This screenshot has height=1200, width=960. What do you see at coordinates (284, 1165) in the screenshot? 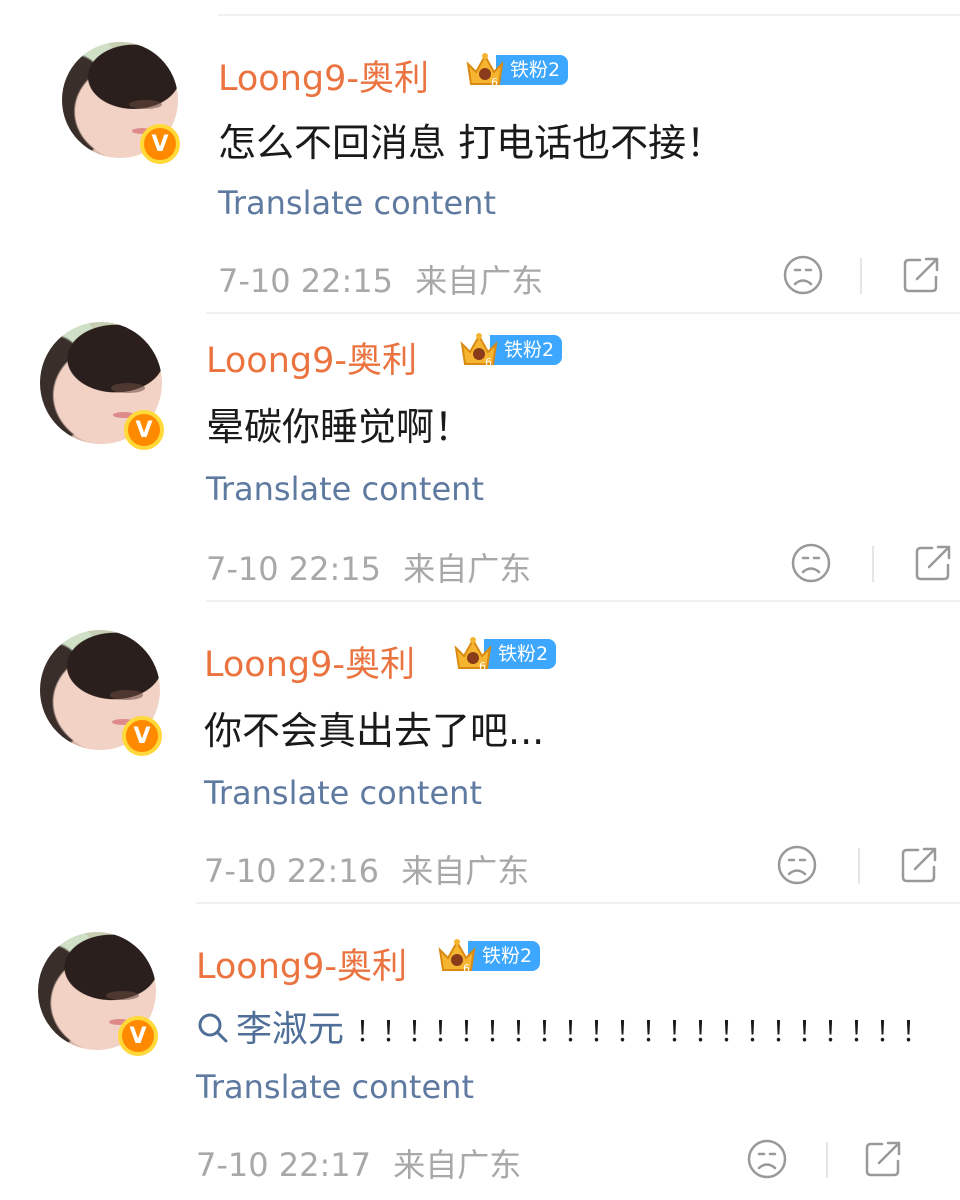
I see `timestamp: 7-10 22:17` at bounding box center [284, 1165].